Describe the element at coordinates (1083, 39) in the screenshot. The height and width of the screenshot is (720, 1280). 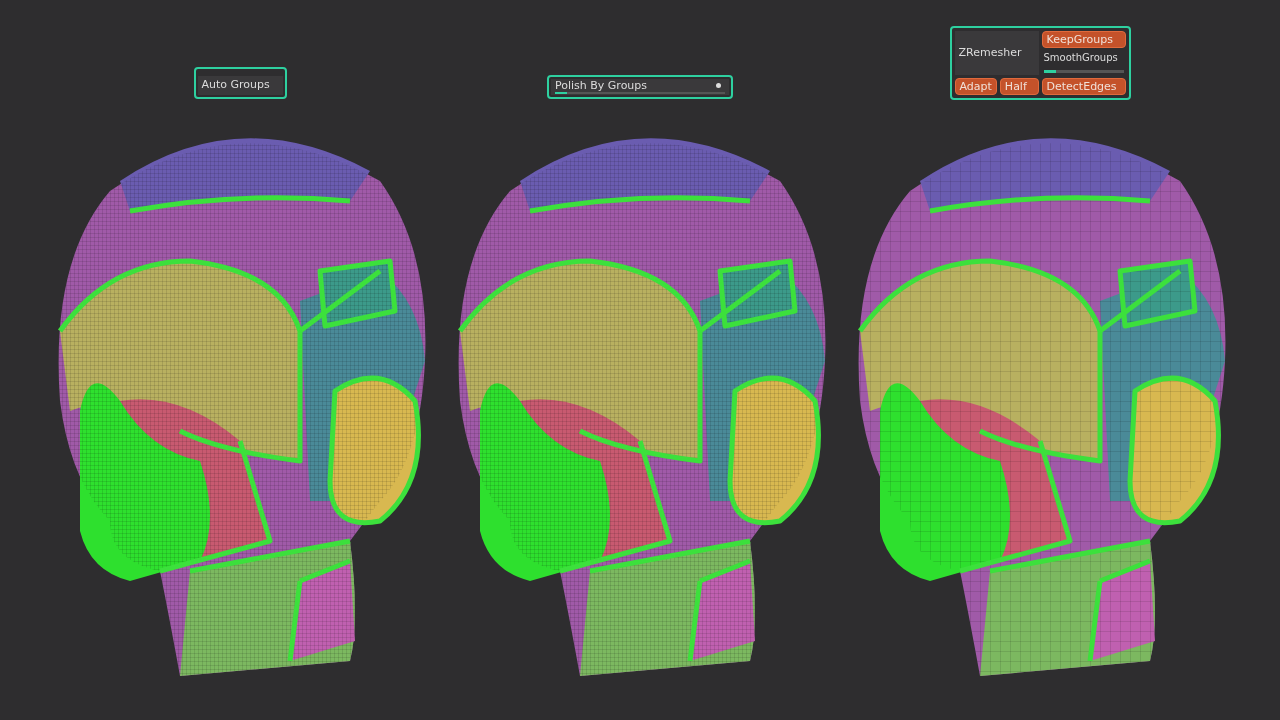
I see `toggle-button: KeepGroups` at that location.